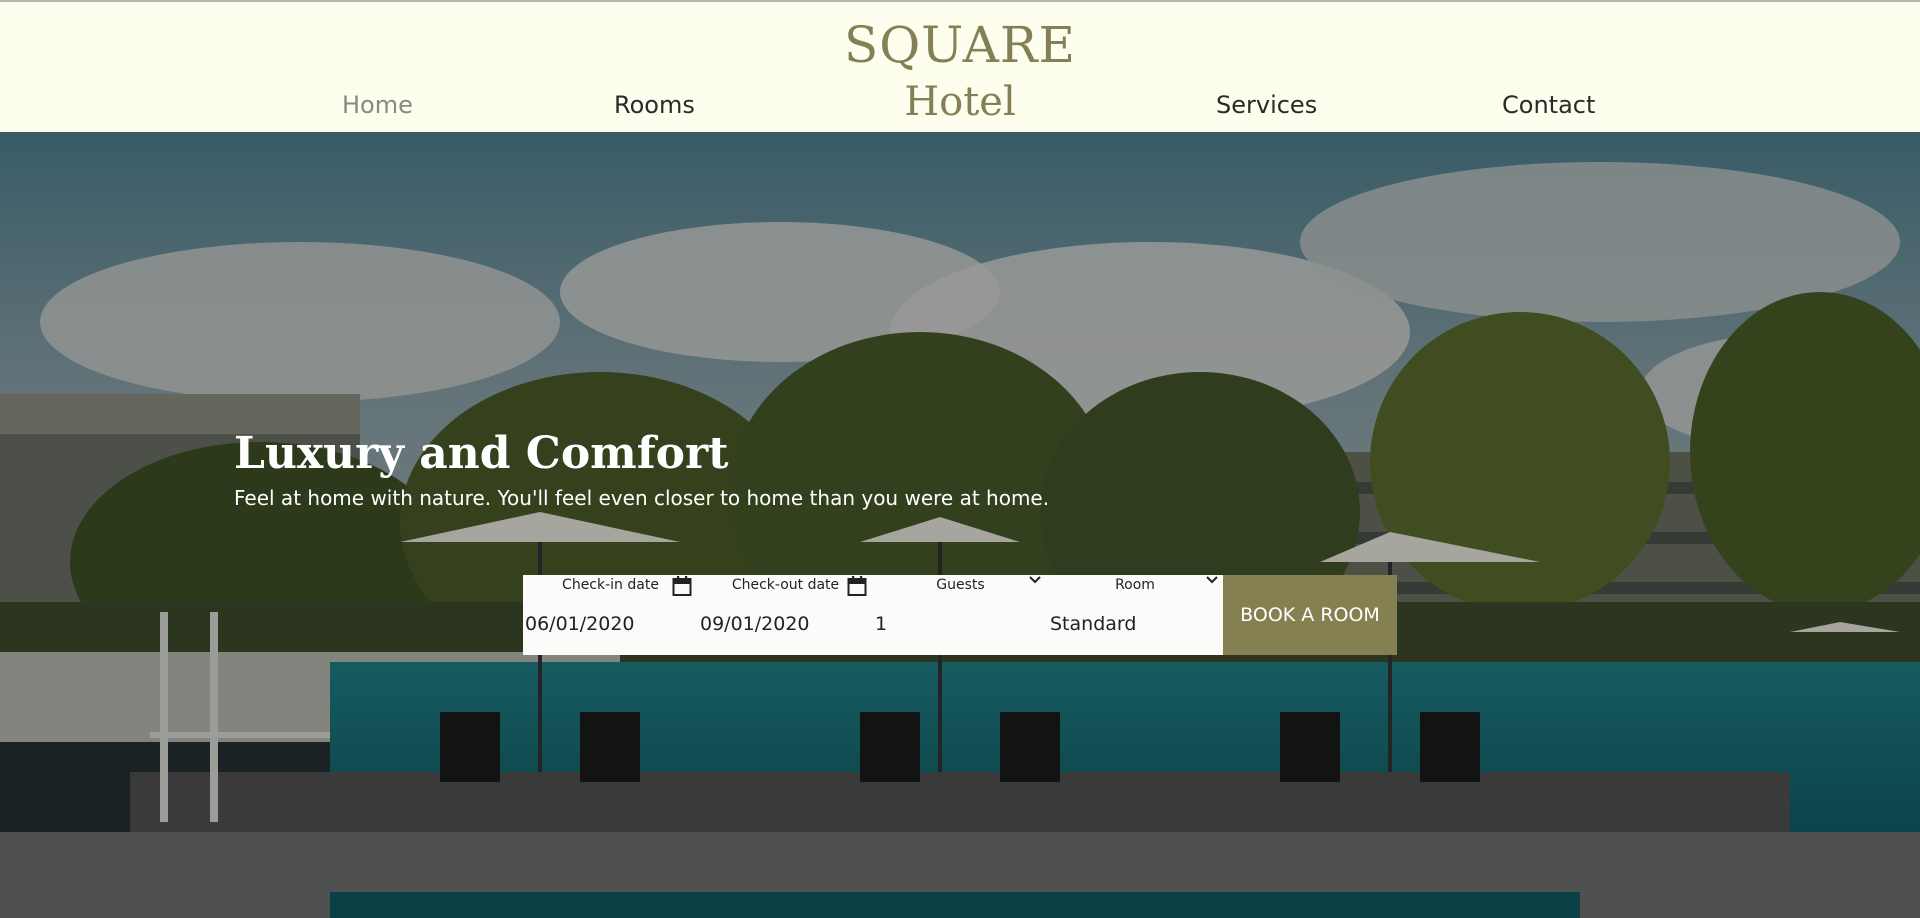 This screenshot has width=1920, height=918. I want to click on room-field: Room Standard, so click(1135, 615).